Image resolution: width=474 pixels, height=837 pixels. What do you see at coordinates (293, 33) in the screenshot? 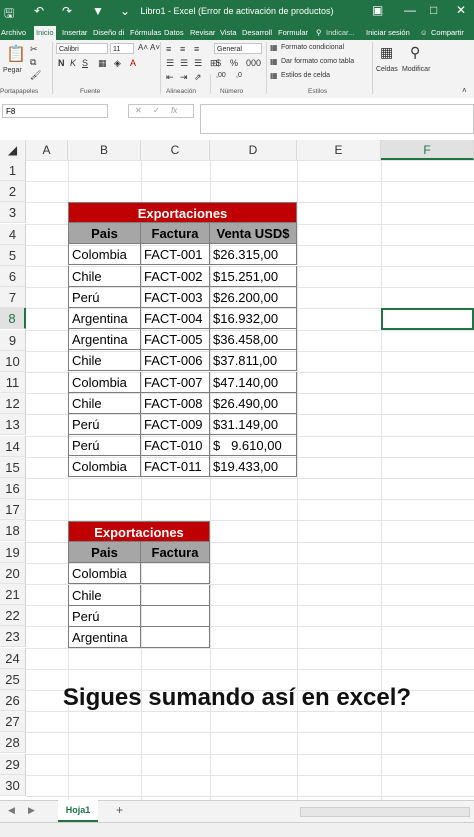
I see `tab-formulario: Formular` at bounding box center [293, 33].